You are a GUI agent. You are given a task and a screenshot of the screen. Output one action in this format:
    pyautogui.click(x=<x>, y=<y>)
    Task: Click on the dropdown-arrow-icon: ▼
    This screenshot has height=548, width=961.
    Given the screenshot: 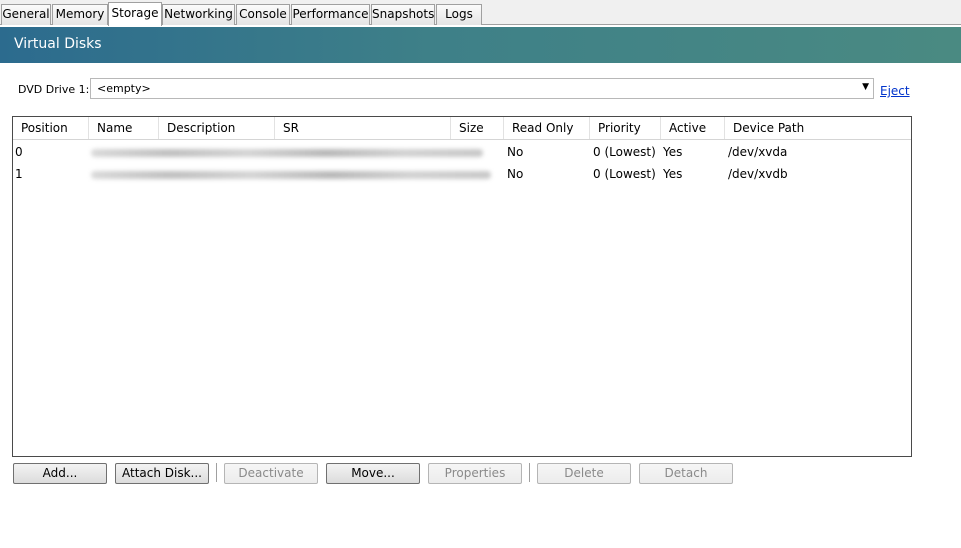 What is the action you would take?
    pyautogui.click(x=865, y=87)
    